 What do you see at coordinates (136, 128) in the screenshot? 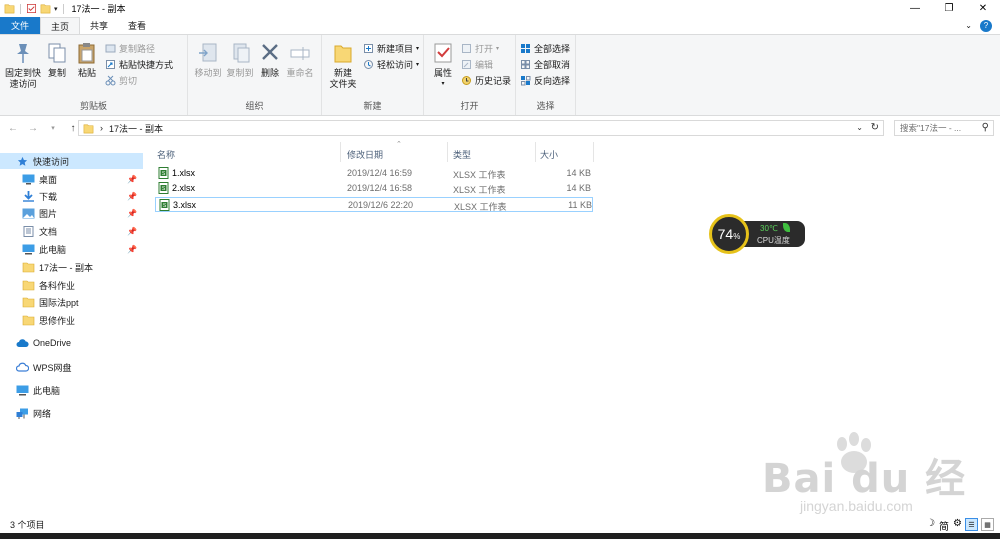
I see `breadcrumb: 17法一 - 副本` at bounding box center [136, 128].